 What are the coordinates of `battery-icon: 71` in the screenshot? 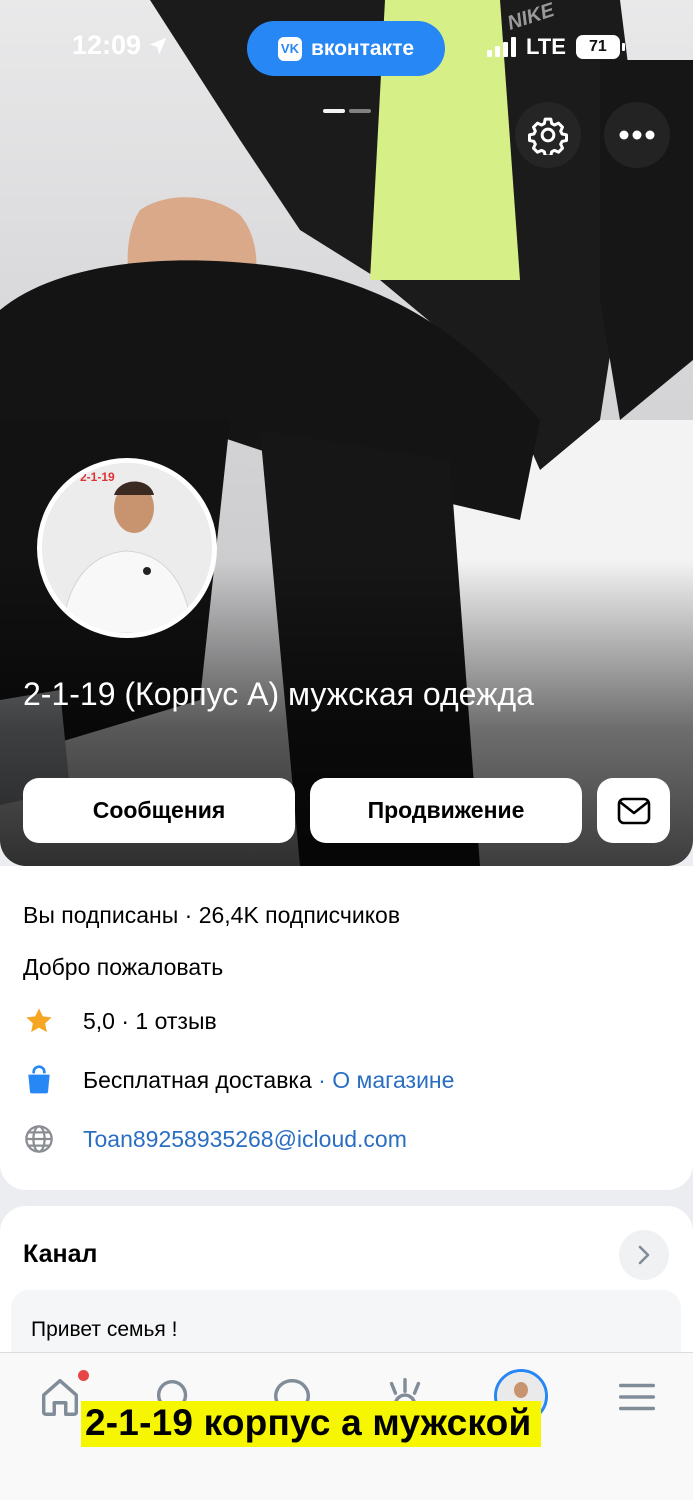 It's located at (600, 47).